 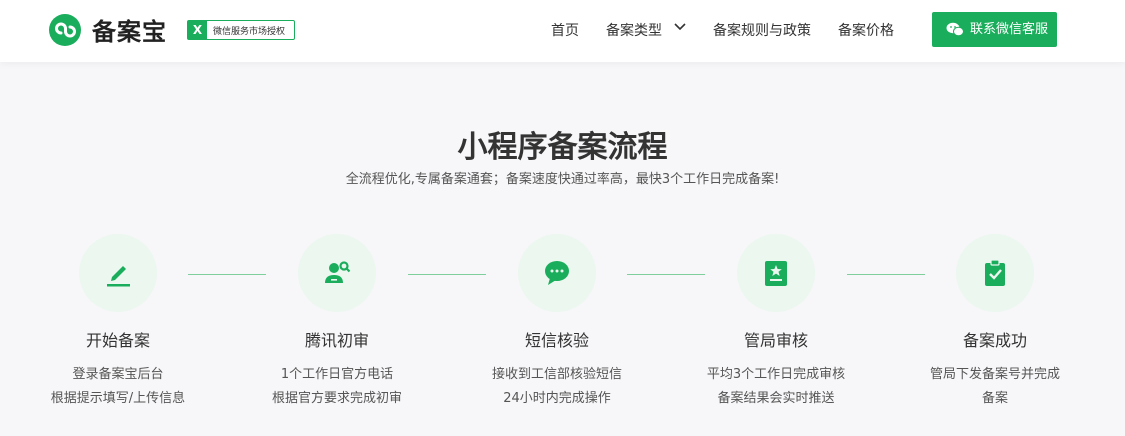 What do you see at coordinates (197, 30) in the screenshot?
I see `wechat-market-icon: X` at bounding box center [197, 30].